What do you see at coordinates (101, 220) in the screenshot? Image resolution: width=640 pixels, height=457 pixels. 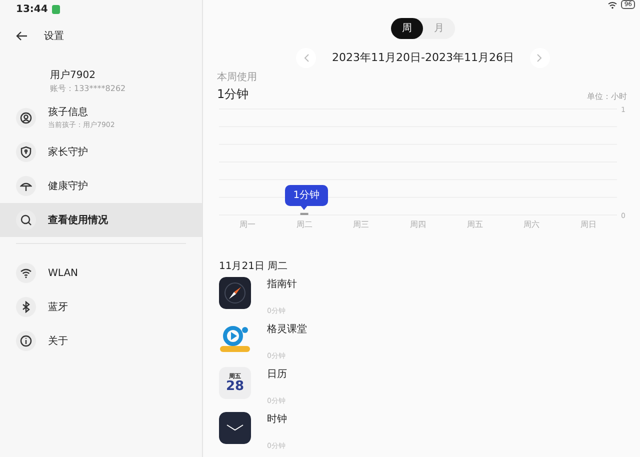 I see `sidebar-item: 查看使用情况` at bounding box center [101, 220].